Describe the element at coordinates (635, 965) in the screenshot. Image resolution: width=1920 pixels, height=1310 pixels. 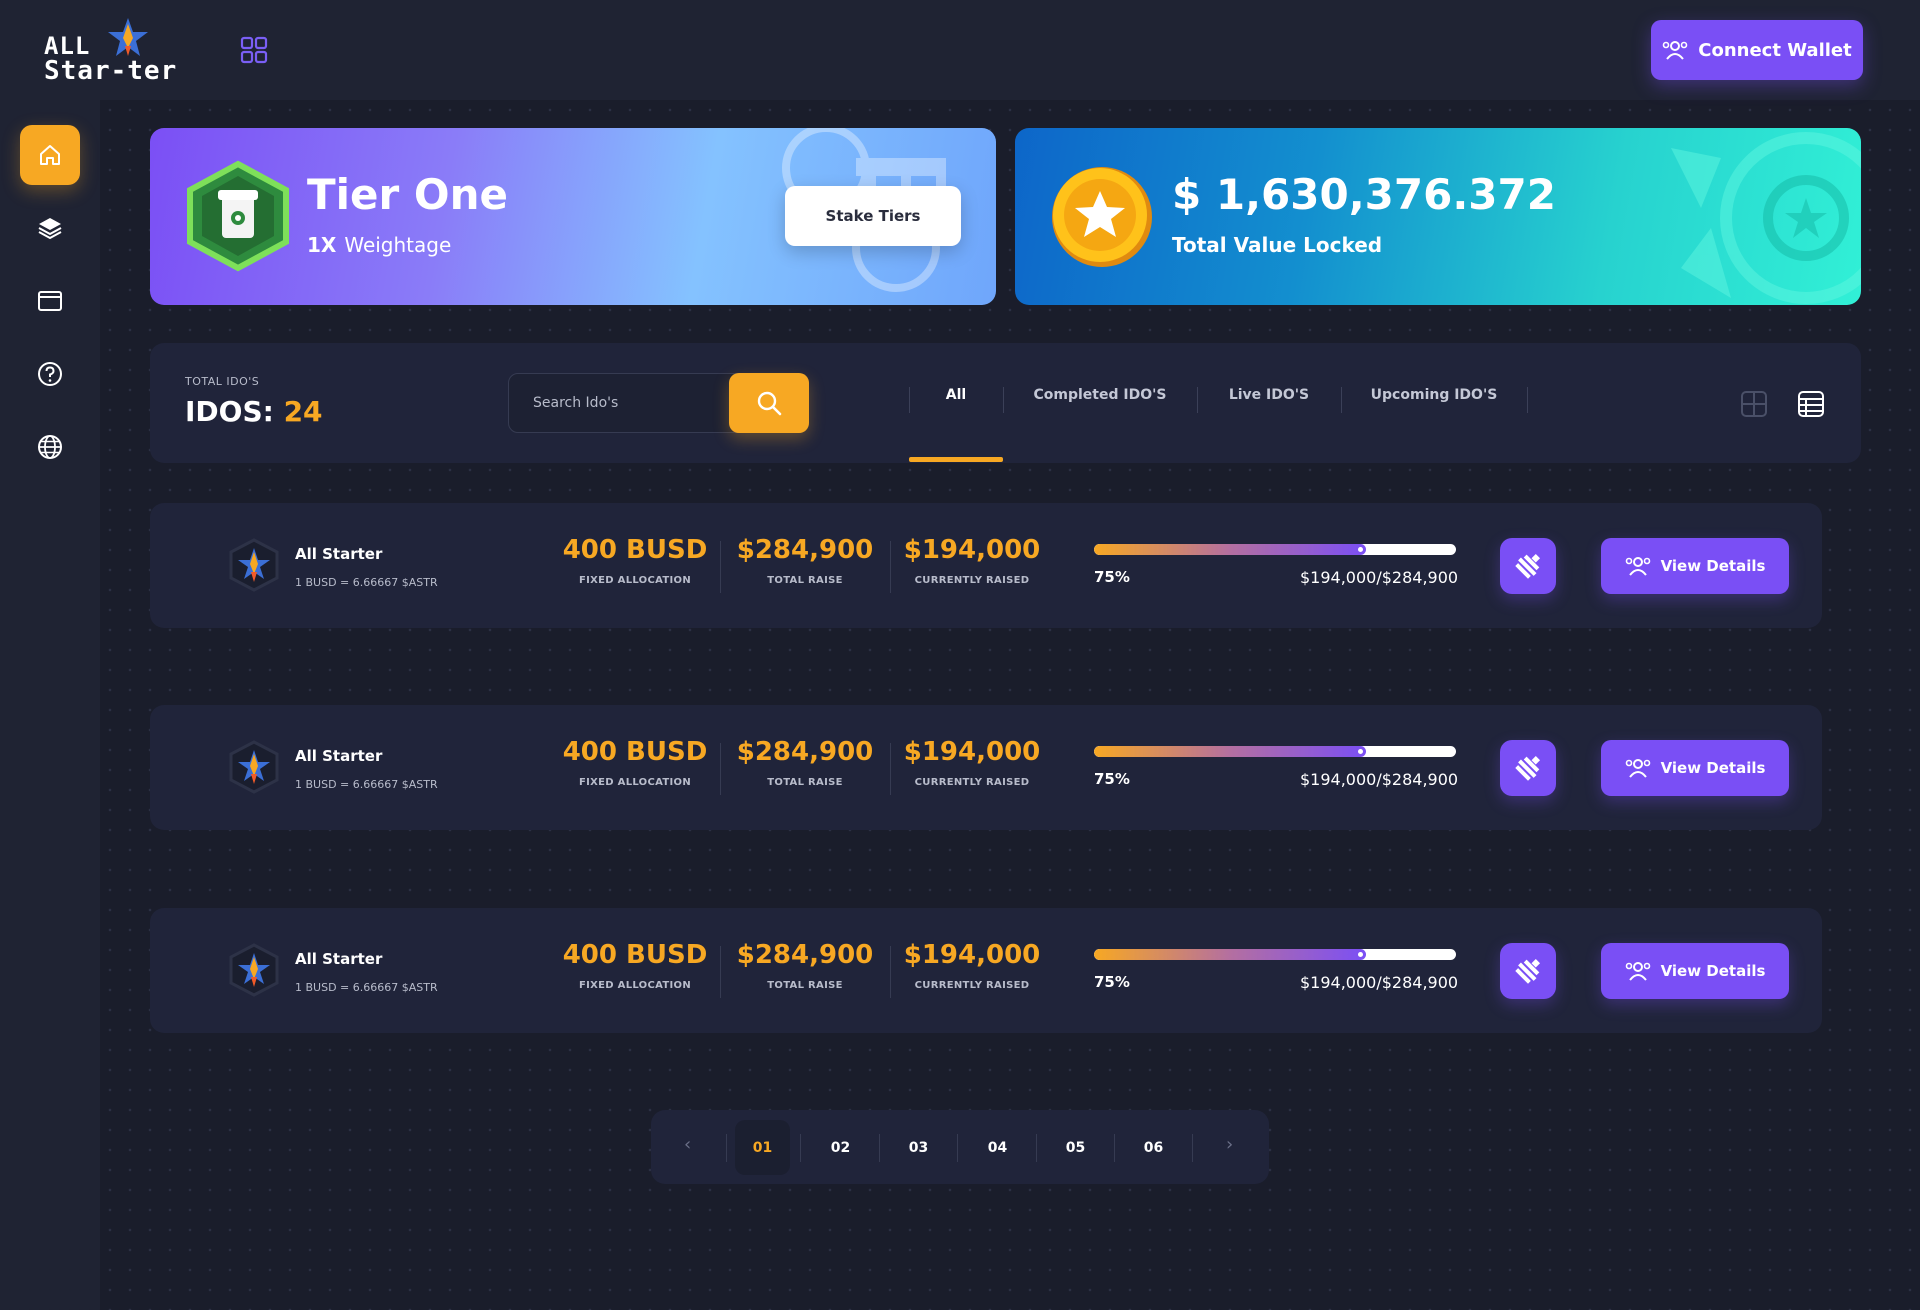
I see `fixed-allocation: 400 BUSD FIXED ALLOCATION` at that location.